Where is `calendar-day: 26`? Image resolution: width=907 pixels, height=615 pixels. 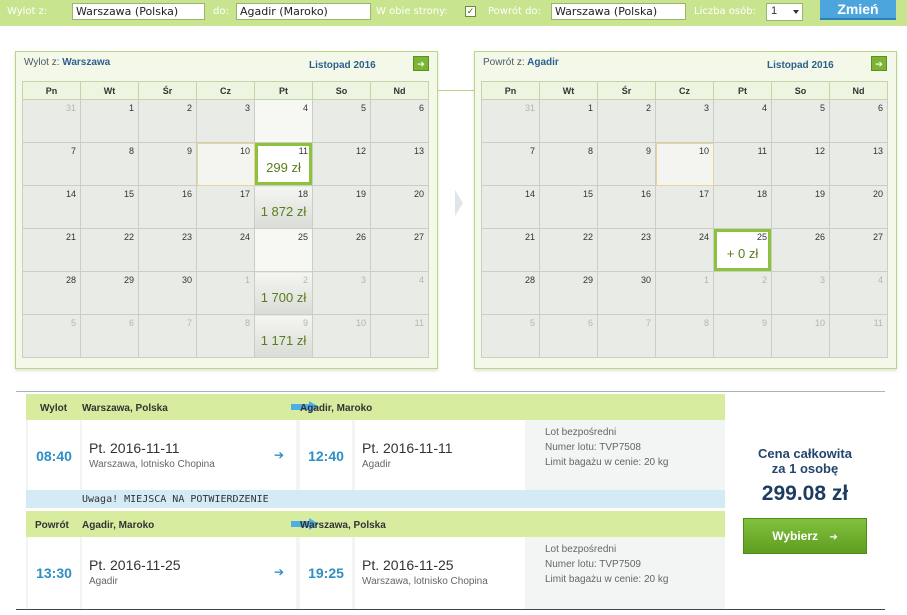
calendar-day: 26 is located at coordinates (341, 250).